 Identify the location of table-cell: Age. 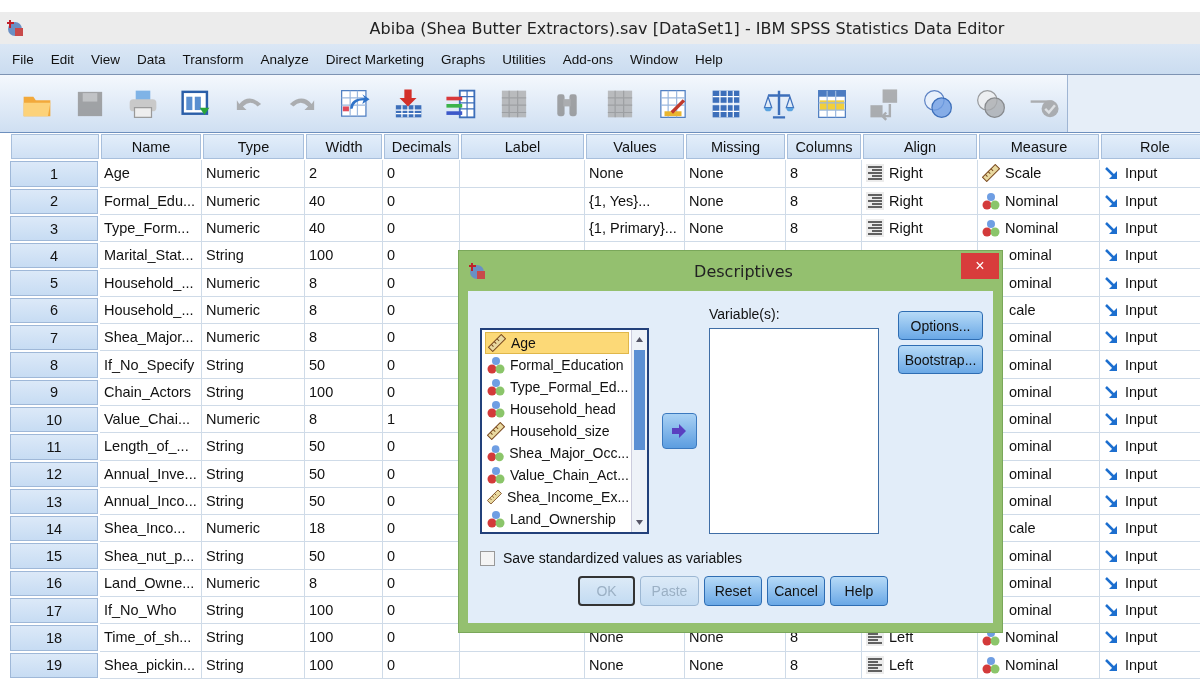
(151, 174).